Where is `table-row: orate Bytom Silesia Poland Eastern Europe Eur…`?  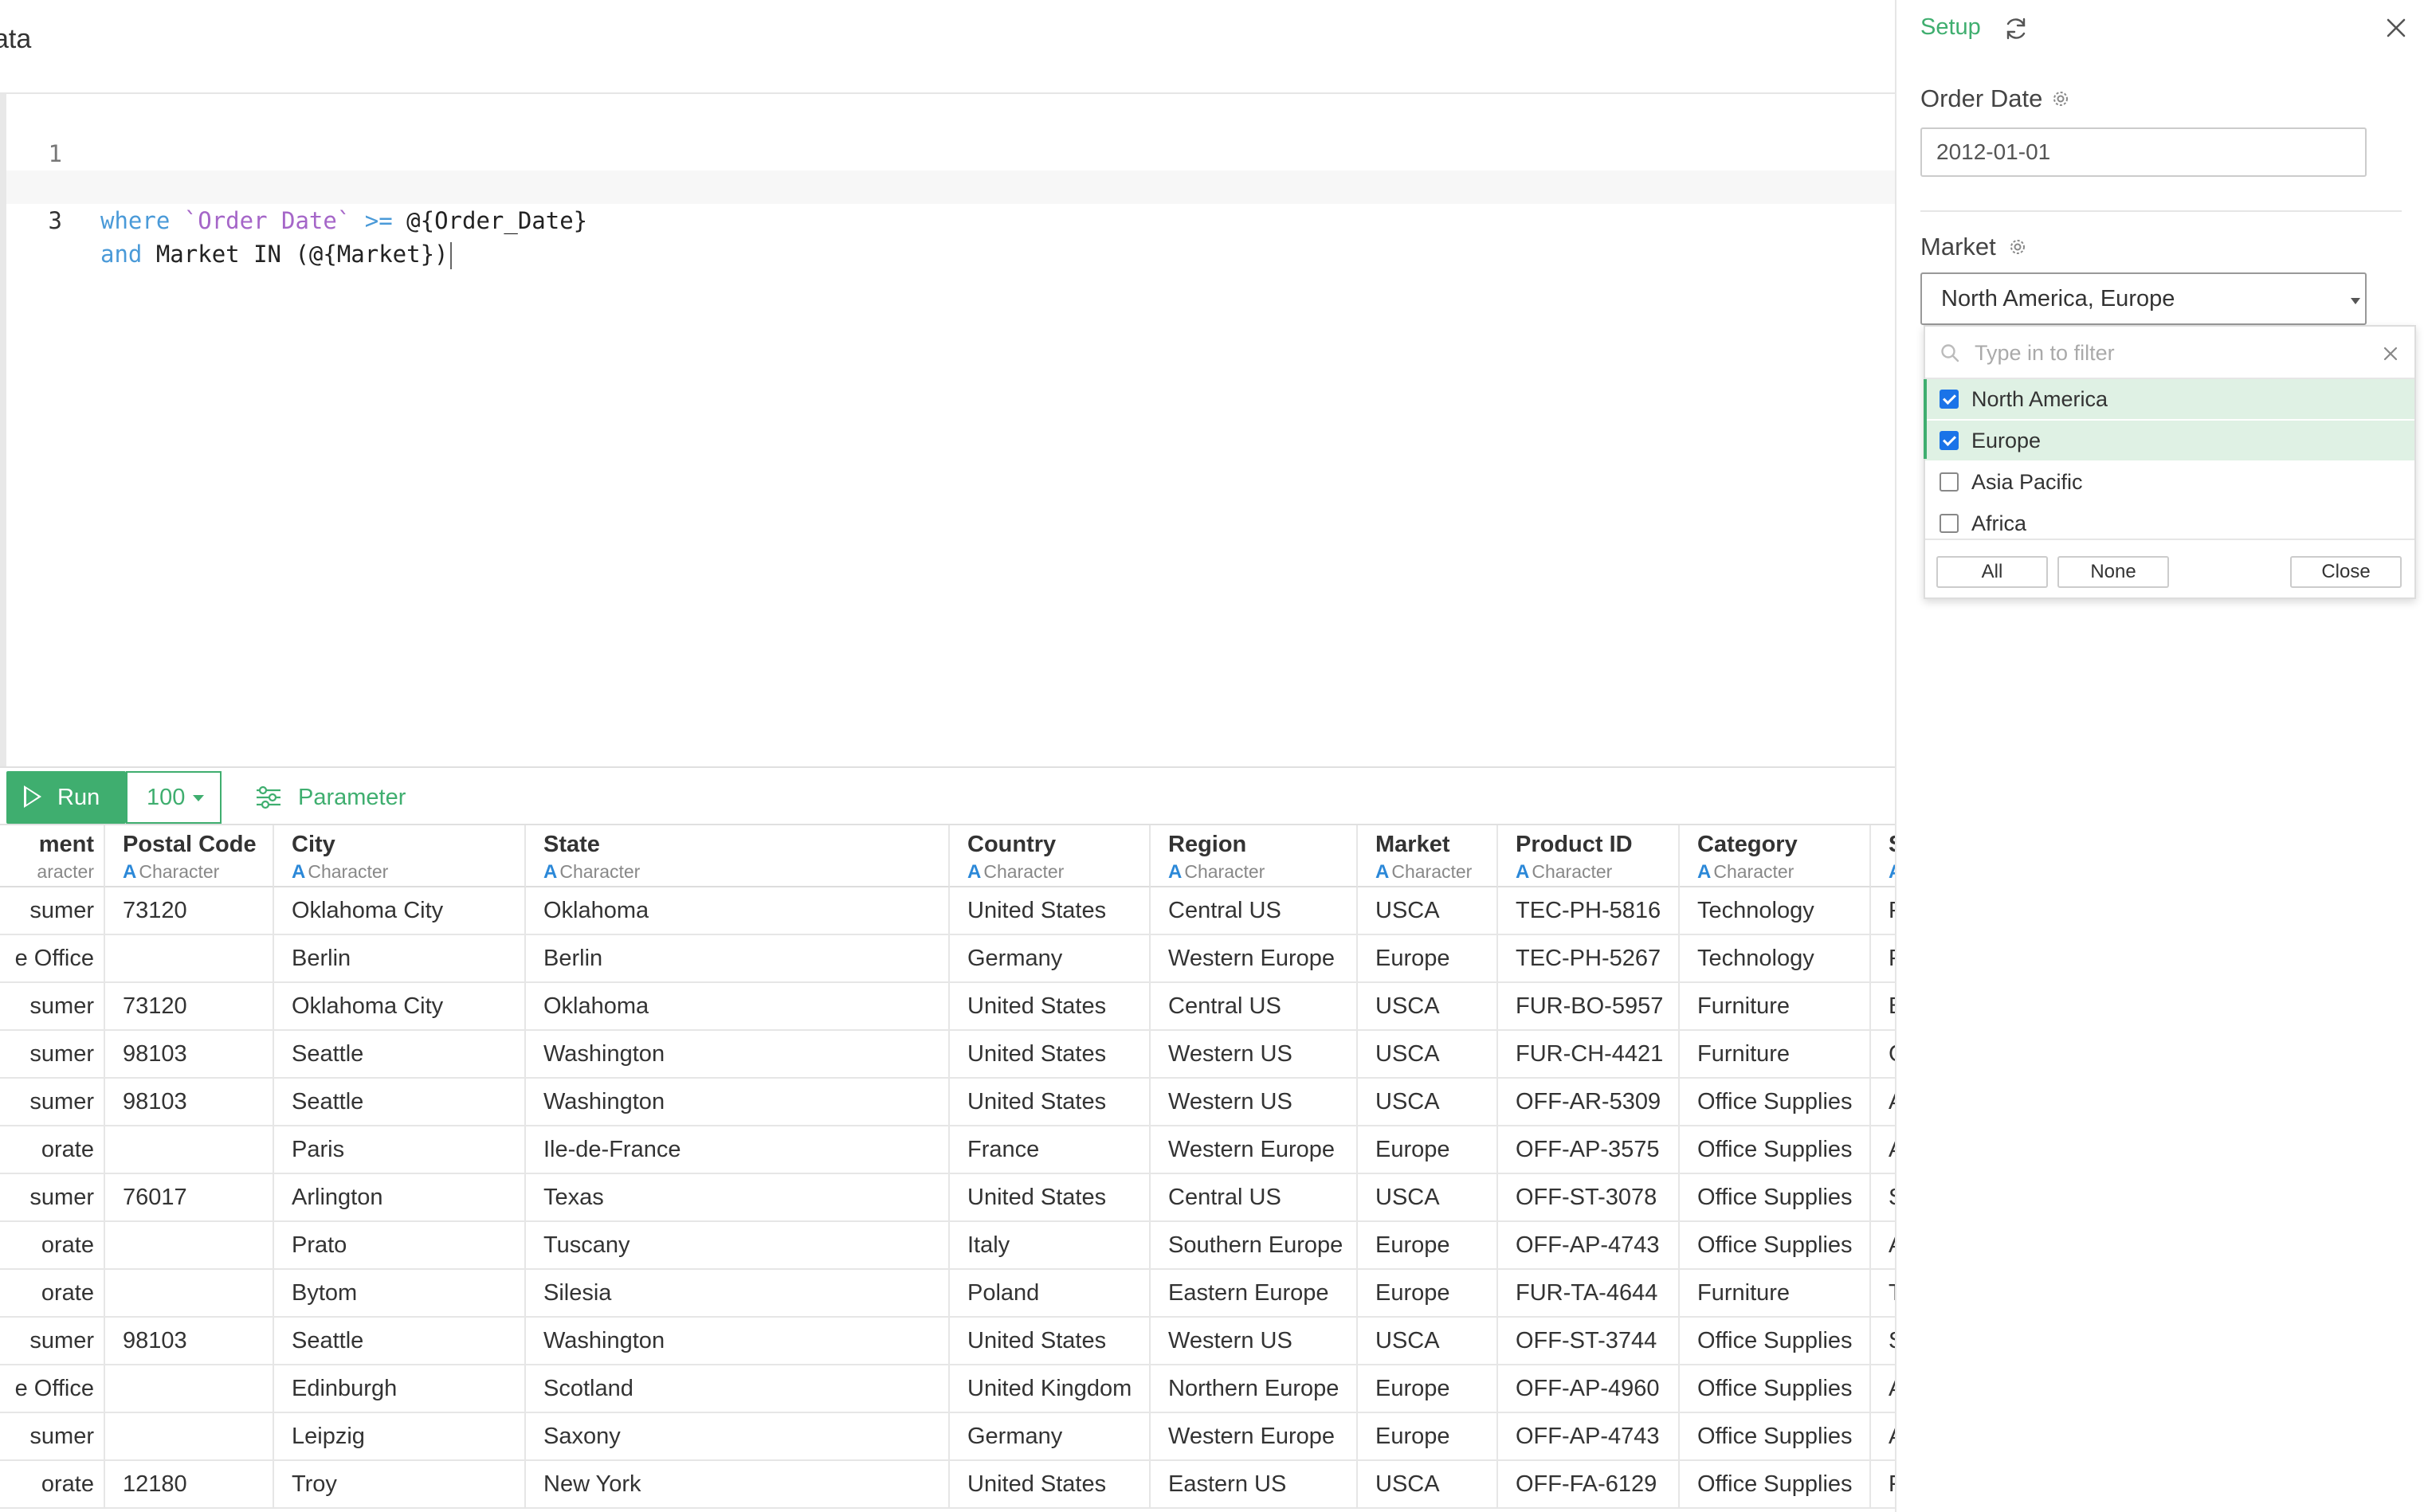 table-row: orate Bytom Silesia Poland Eastern Europe Eur… is located at coordinates (947, 1294).